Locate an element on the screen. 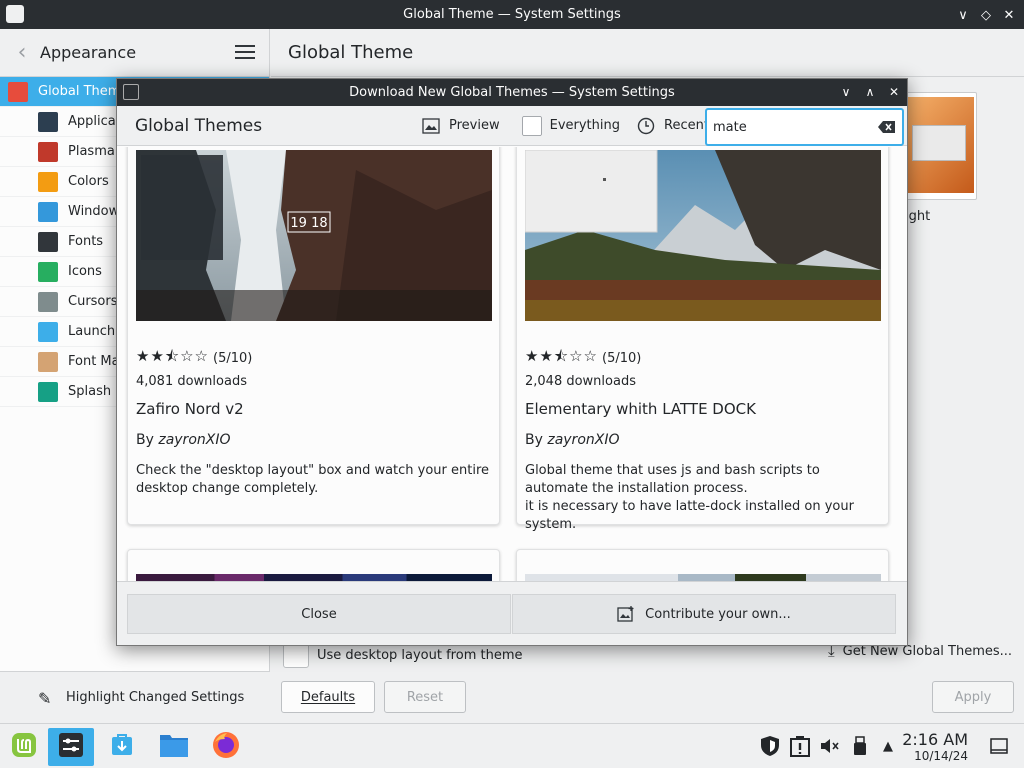 The image size is (1024, 768). theme-preview-image: 19 18 is located at coordinates (314, 235).